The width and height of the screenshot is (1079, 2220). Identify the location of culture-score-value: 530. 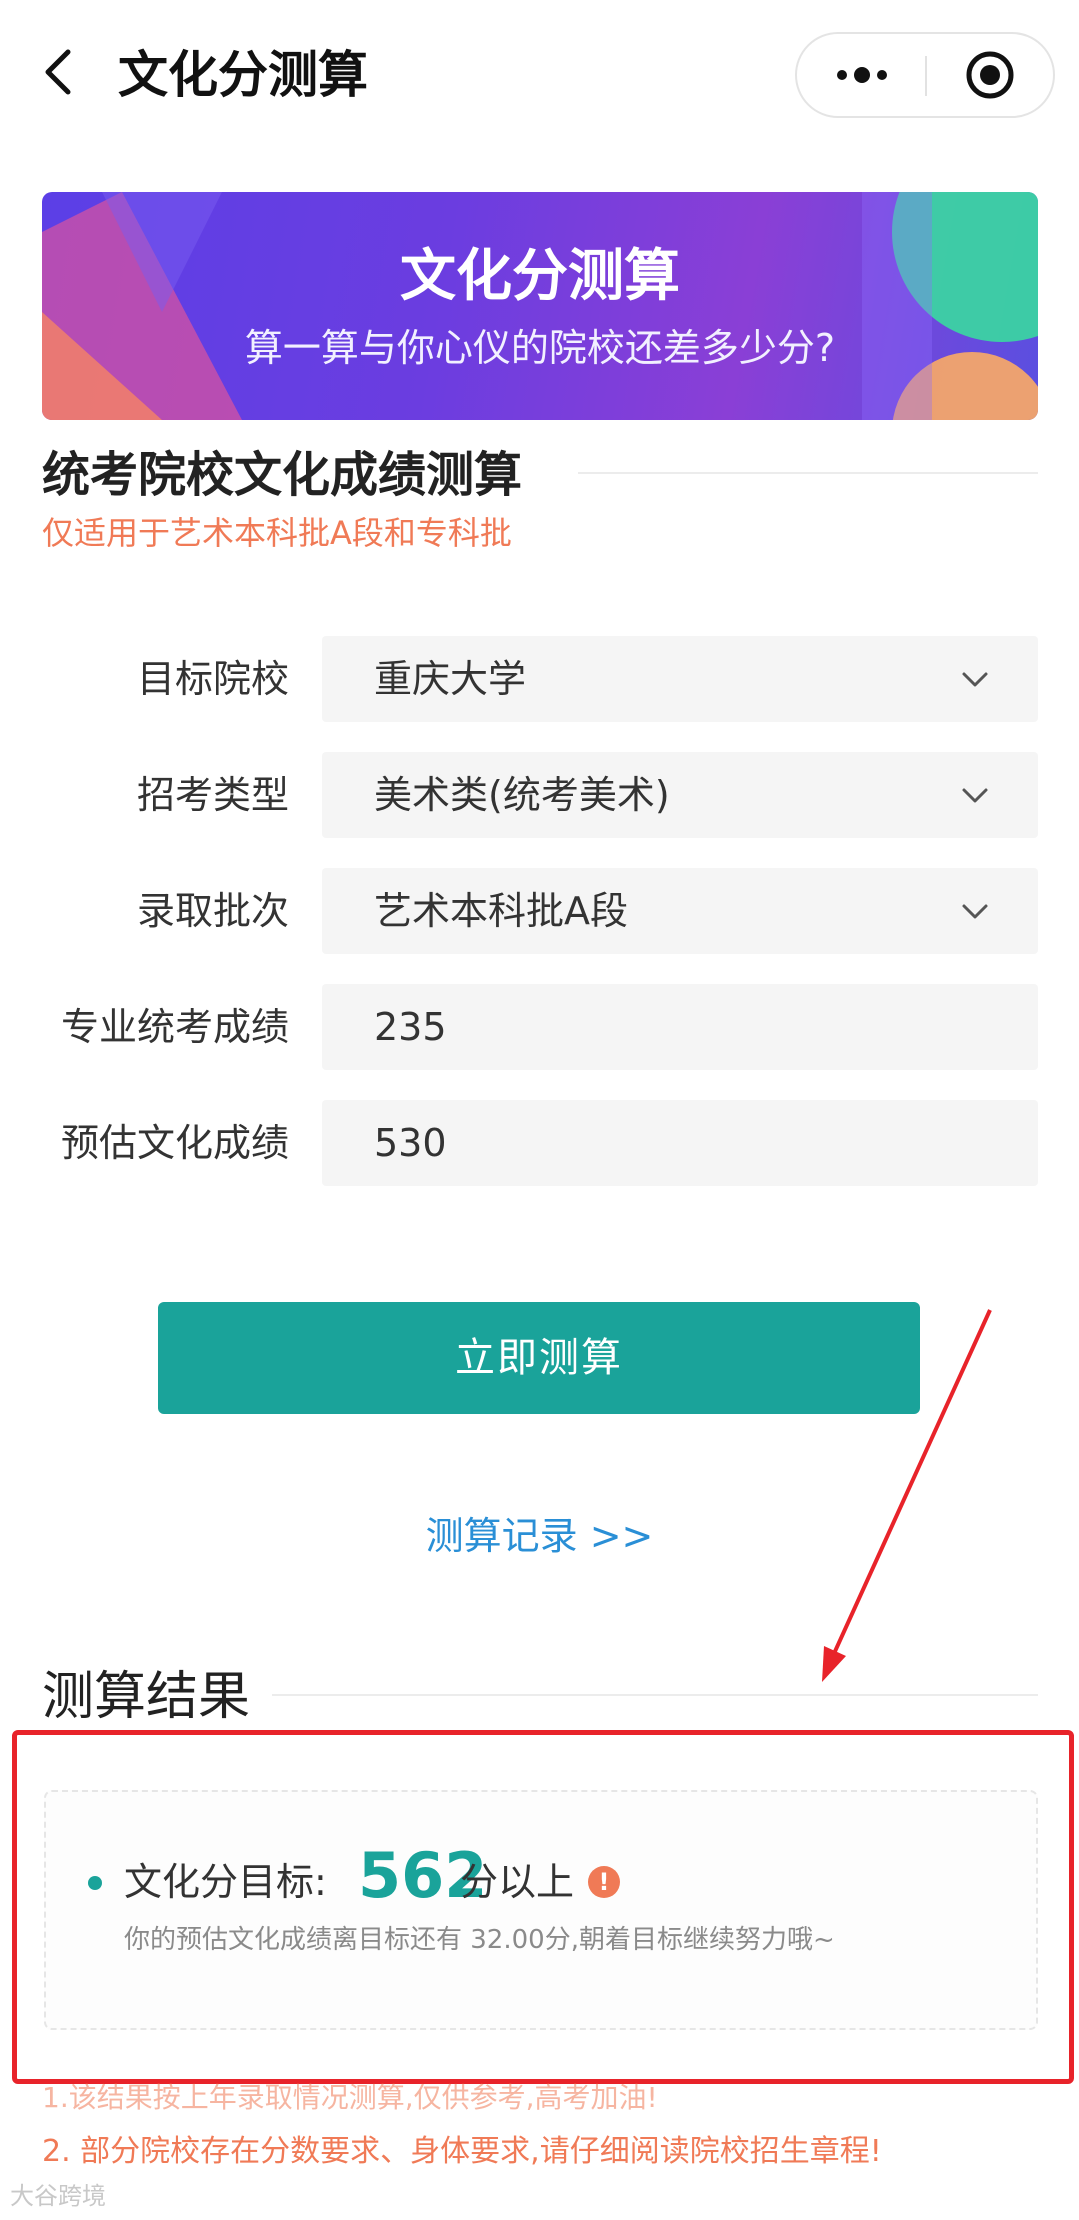
(410, 1143).